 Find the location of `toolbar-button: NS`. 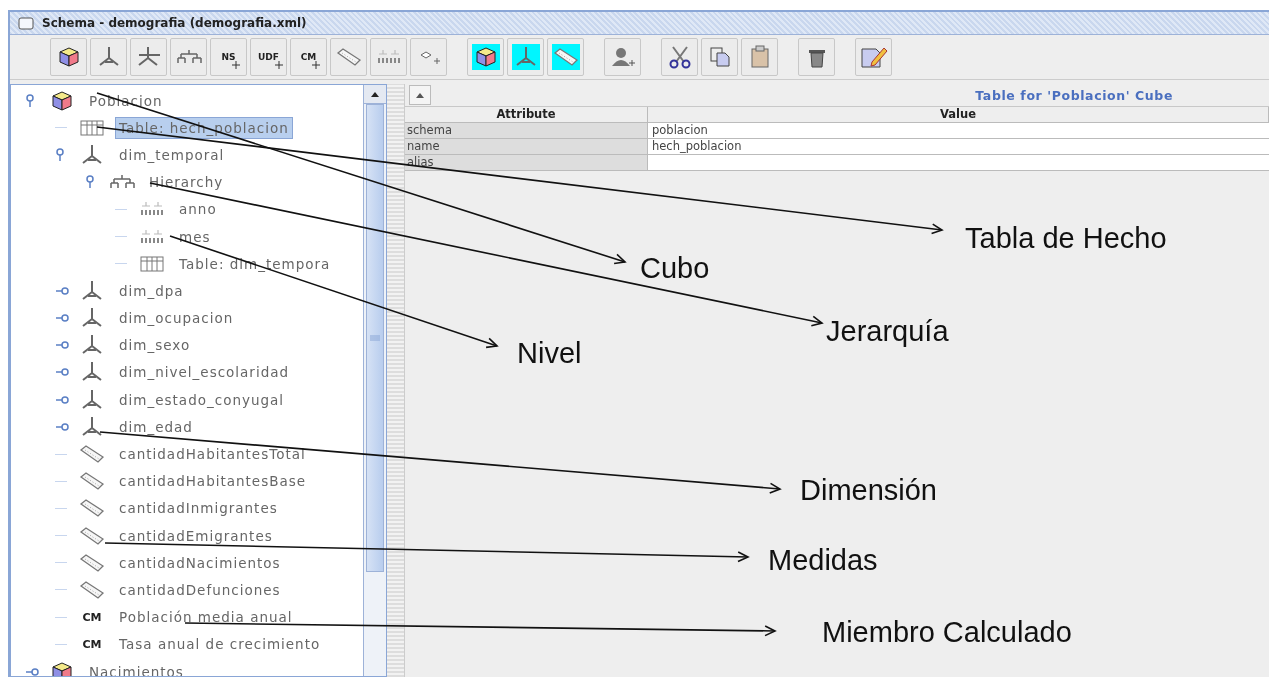

toolbar-button: NS is located at coordinates (228, 57).